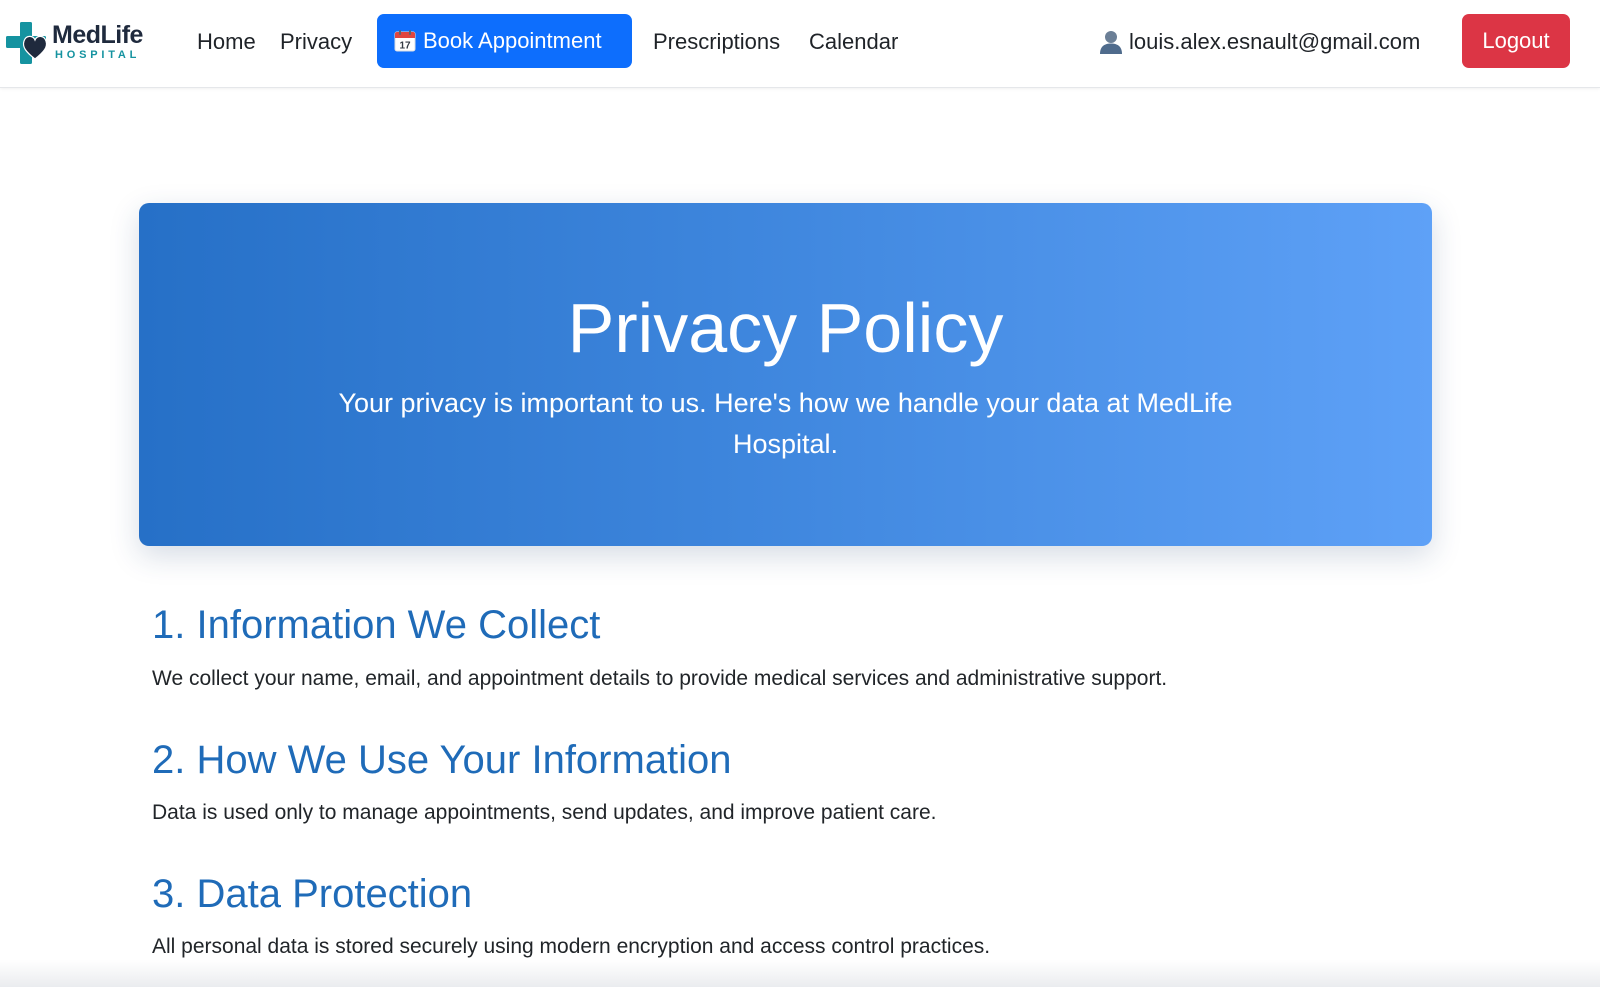  Describe the element at coordinates (316, 42) in the screenshot. I see `nav-privacy-link: Privacy` at that location.